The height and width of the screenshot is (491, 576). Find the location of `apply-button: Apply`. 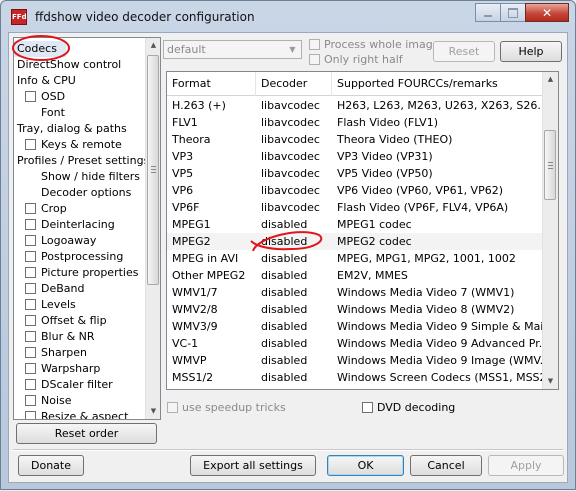

apply-button: Apply is located at coordinates (526, 465).